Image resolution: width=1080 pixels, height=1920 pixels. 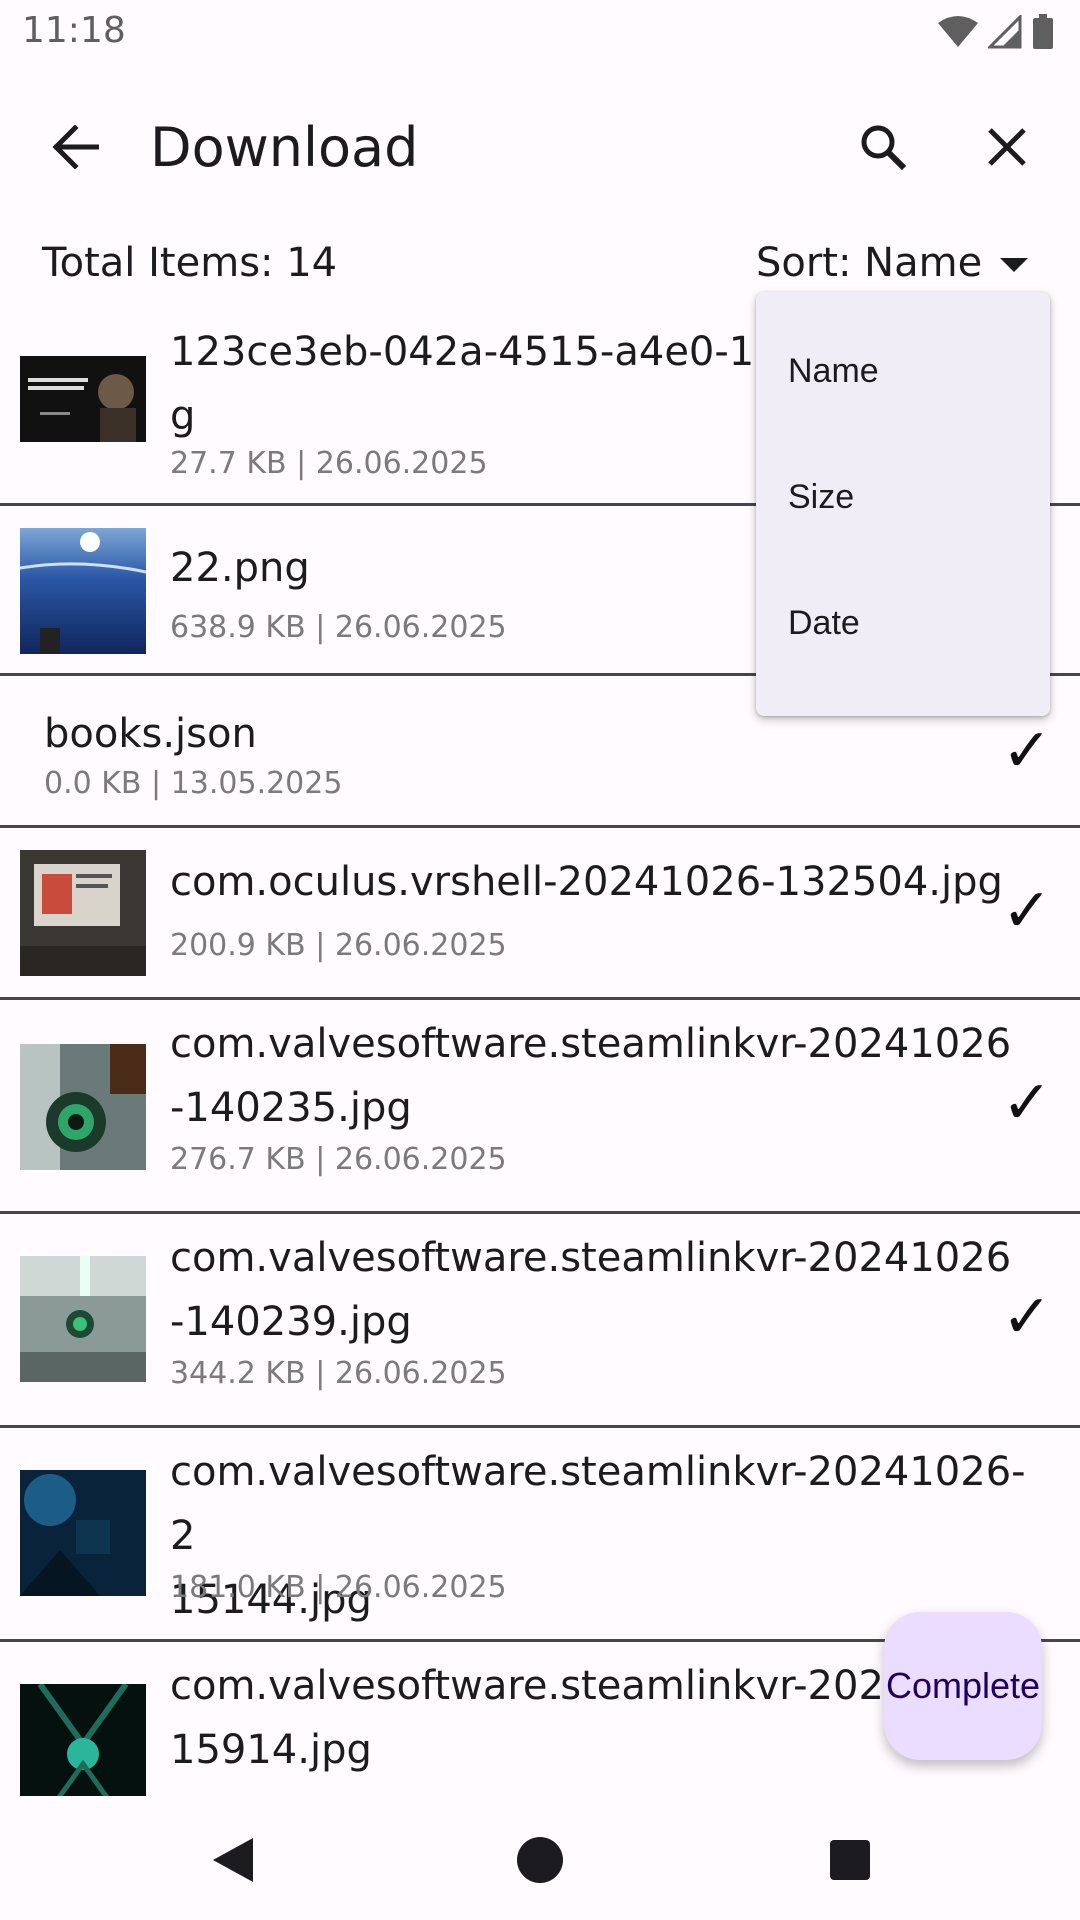 I want to click on close-button, so click(x=1007, y=147).